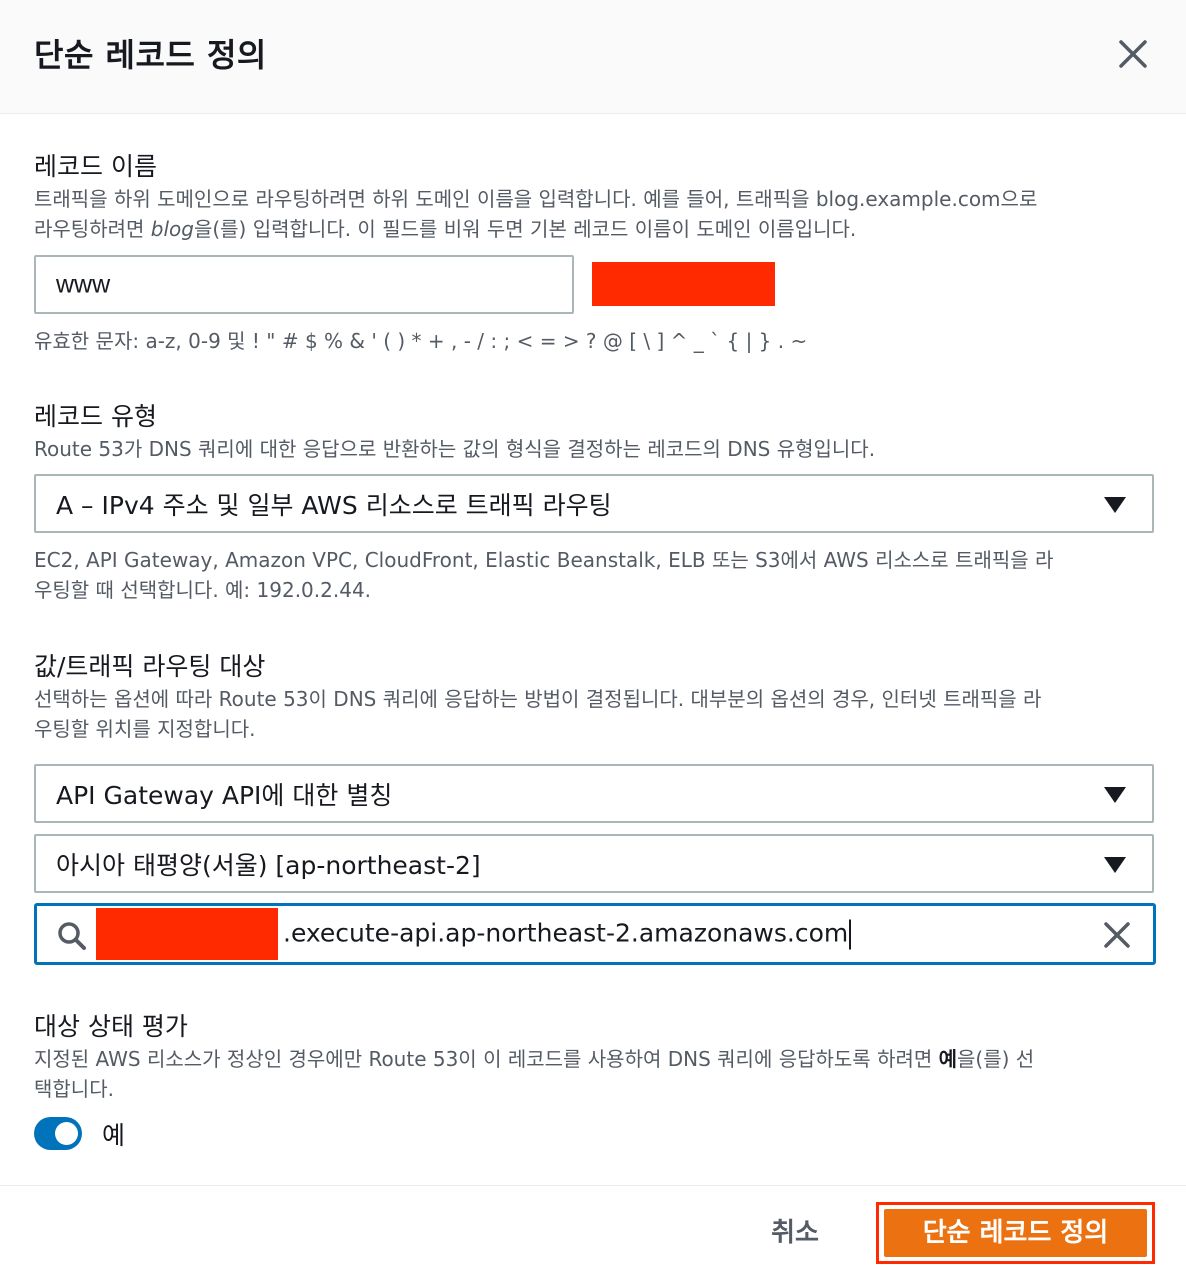 This screenshot has height=1274, width=1186. What do you see at coordinates (795, 1233) in the screenshot?
I see `cancel-button: 취소` at bounding box center [795, 1233].